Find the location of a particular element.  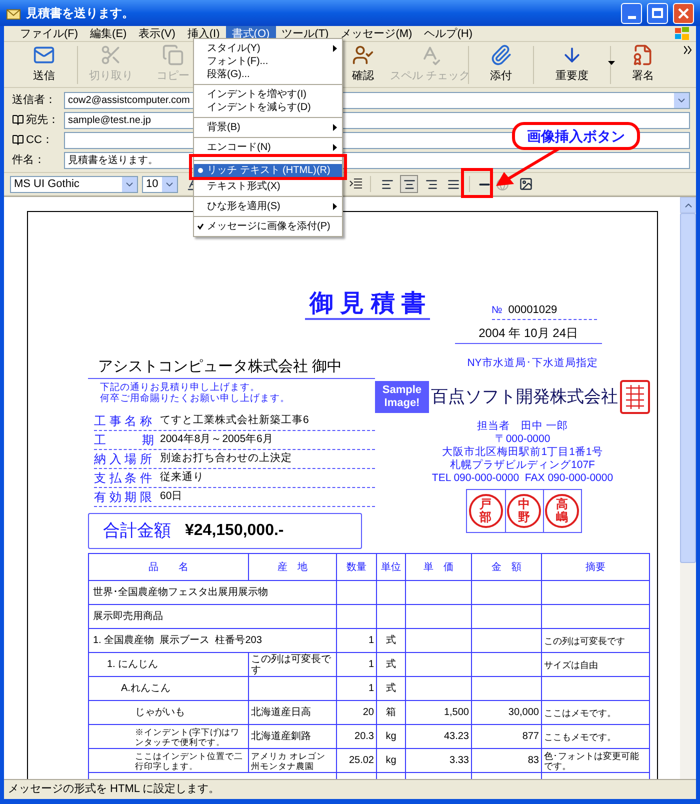

menu-item: ヘルプ(H) is located at coordinates (448, 34).